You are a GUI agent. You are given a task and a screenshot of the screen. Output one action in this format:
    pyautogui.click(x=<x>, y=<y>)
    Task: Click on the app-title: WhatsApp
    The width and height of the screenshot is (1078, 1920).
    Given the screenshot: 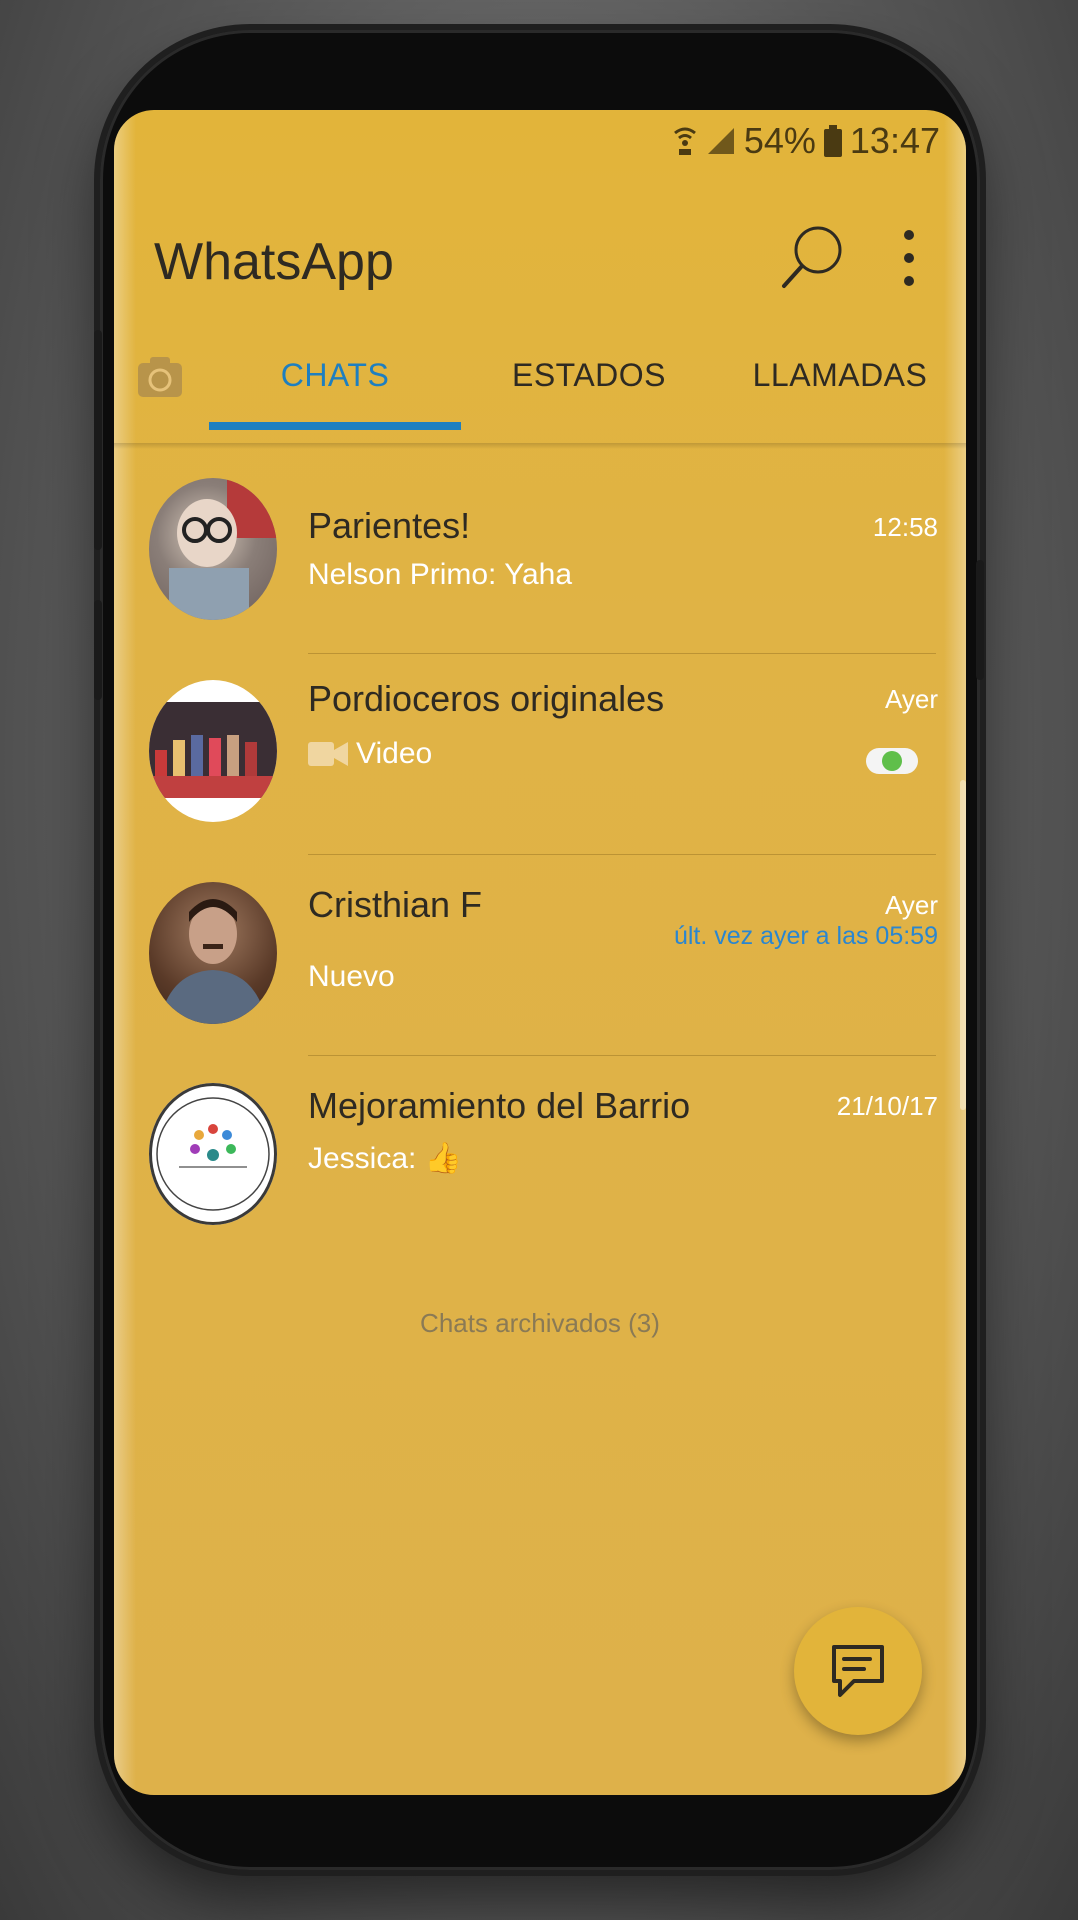 What is the action you would take?
    pyautogui.click(x=274, y=262)
    